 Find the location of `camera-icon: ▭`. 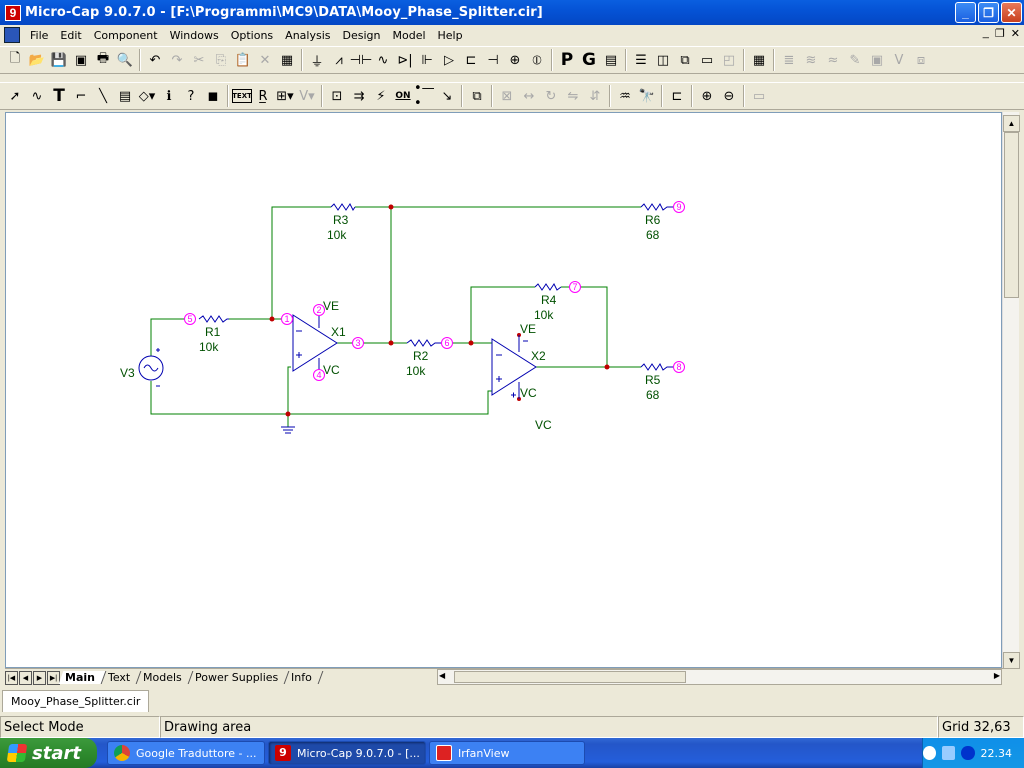

camera-icon: ▭ is located at coordinates (759, 96).